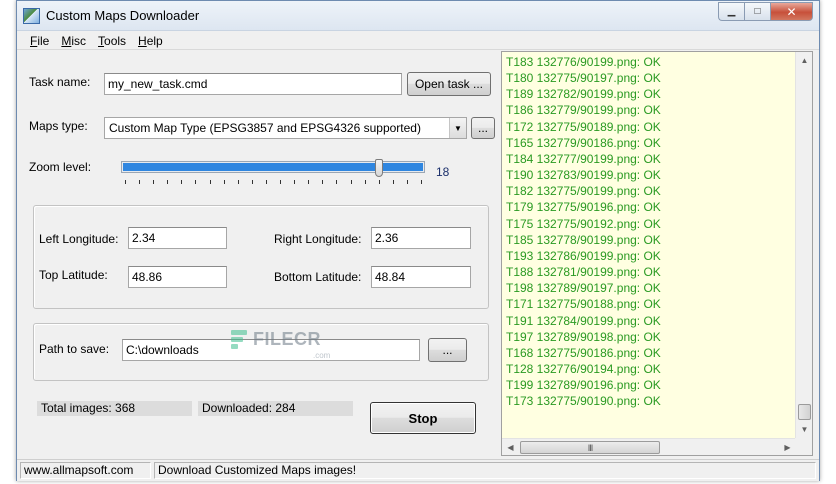 The width and height of the screenshot is (836, 484). I want to click on left-longitude-label: Left Longitude:, so click(79, 239).